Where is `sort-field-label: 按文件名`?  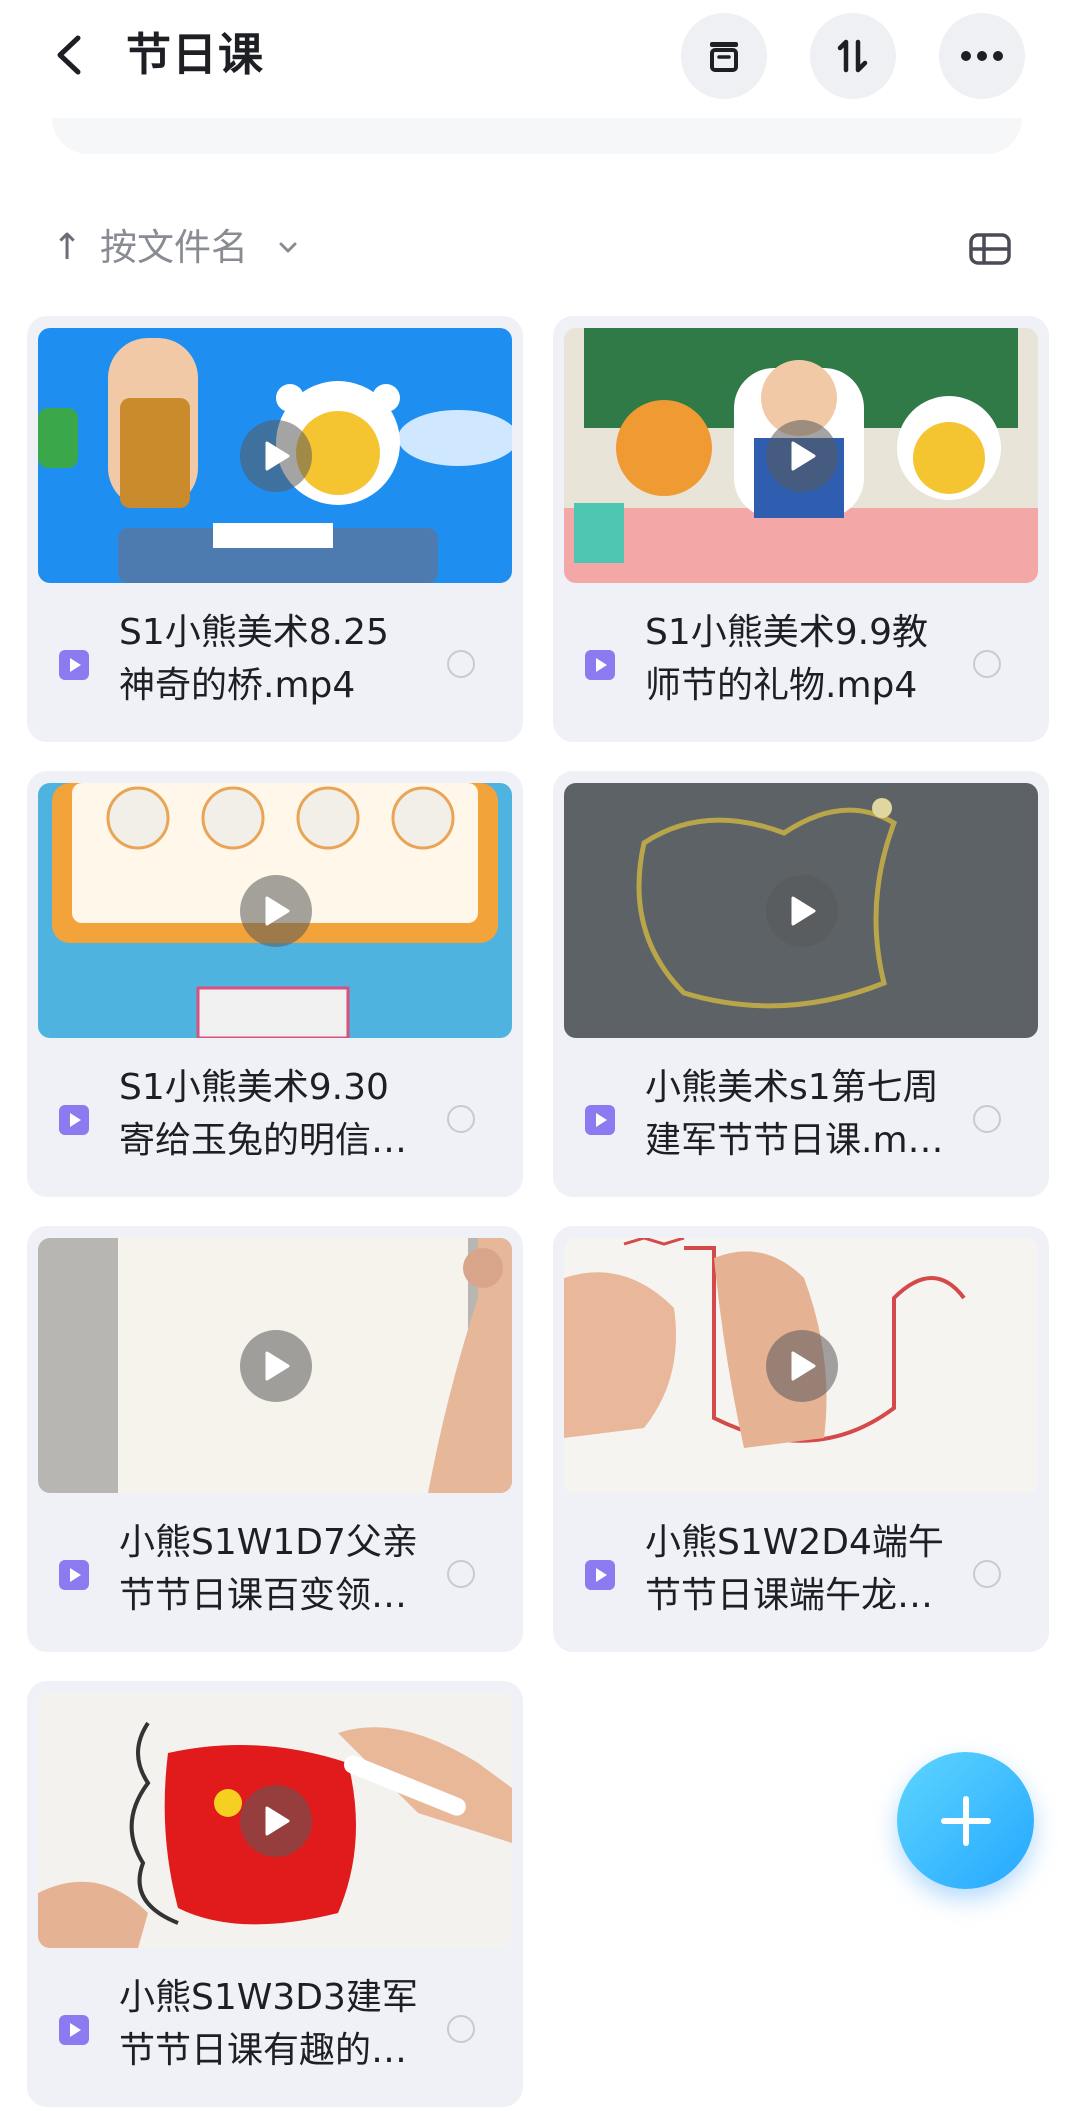 sort-field-label: 按文件名 is located at coordinates (174, 248).